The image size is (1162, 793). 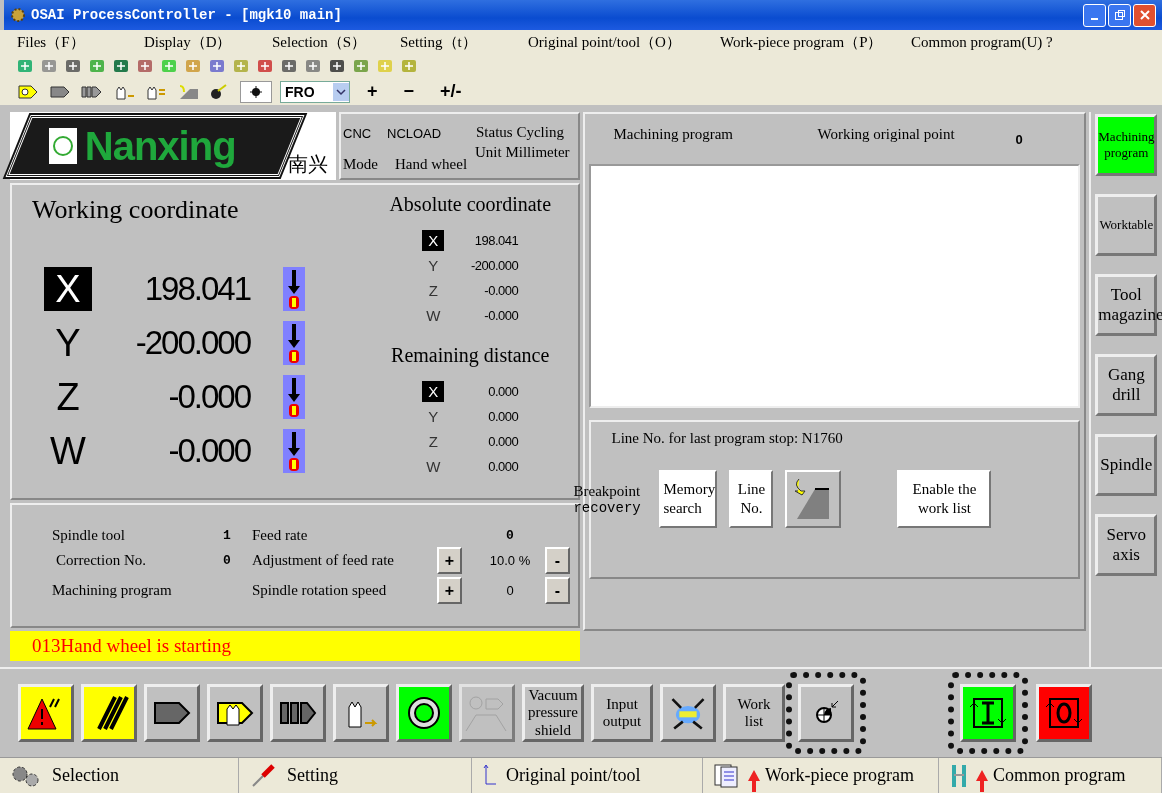 I want to click on field-label: Correction No., so click(x=101, y=560).